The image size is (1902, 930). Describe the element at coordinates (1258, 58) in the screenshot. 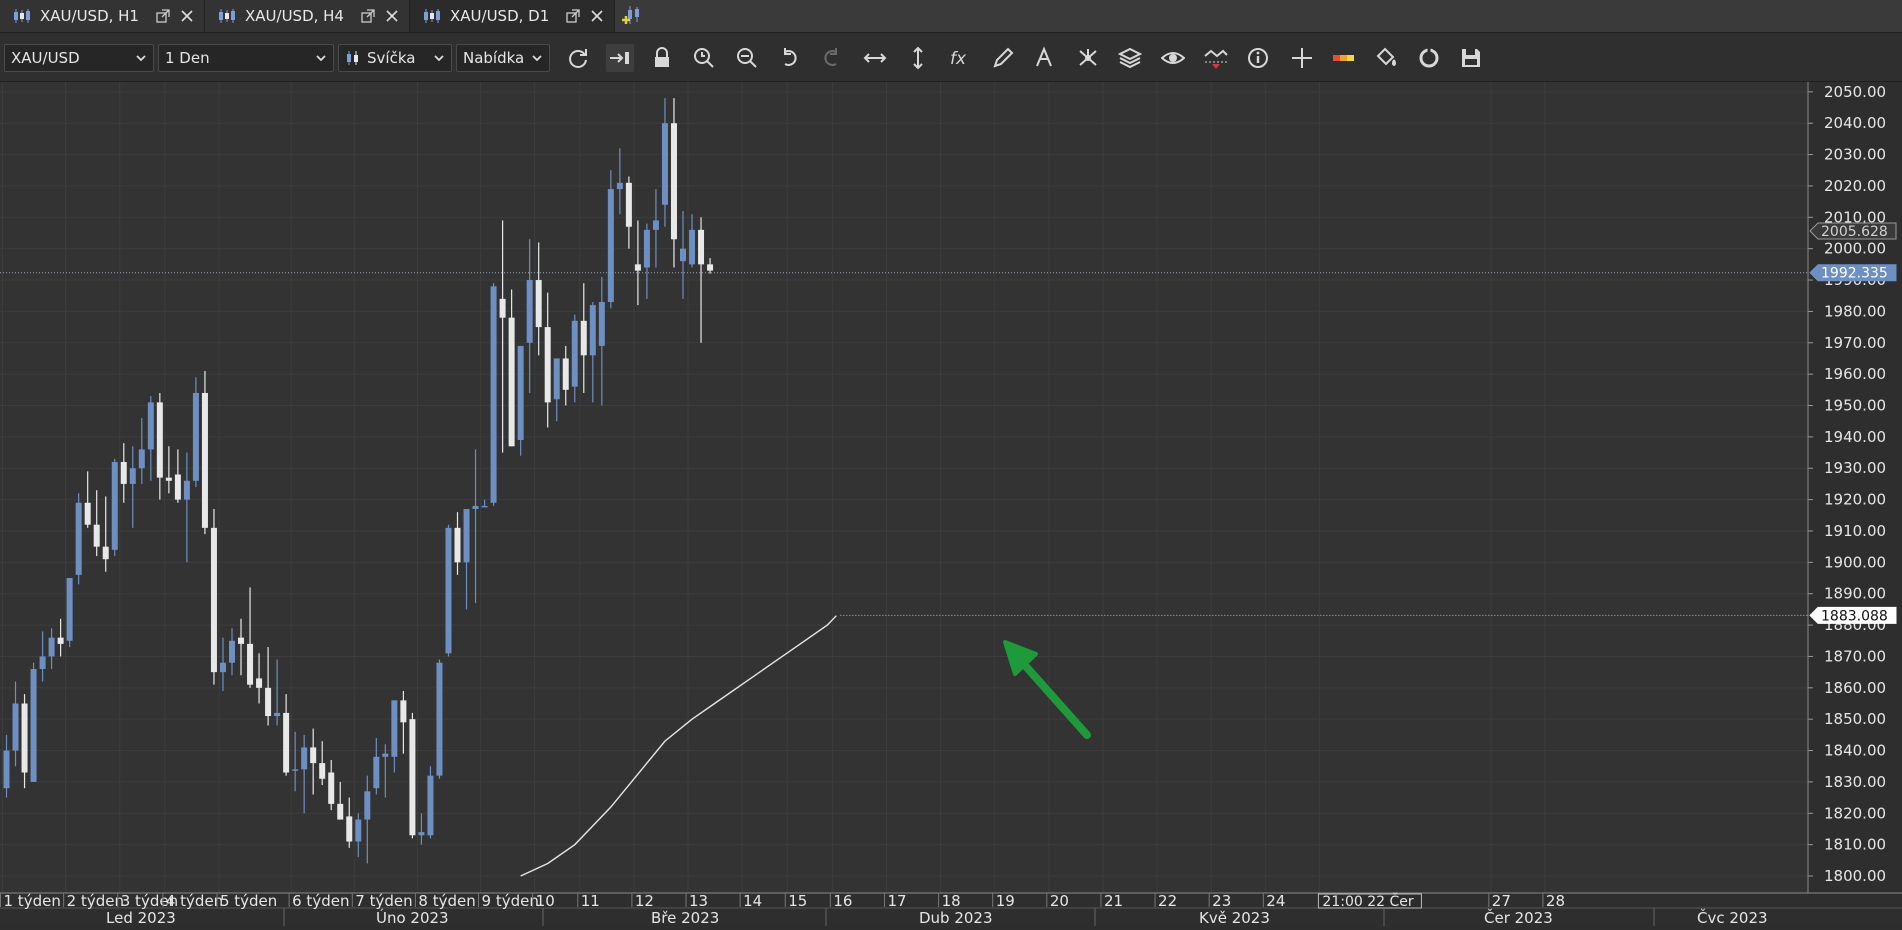

I see `info-button` at that location.